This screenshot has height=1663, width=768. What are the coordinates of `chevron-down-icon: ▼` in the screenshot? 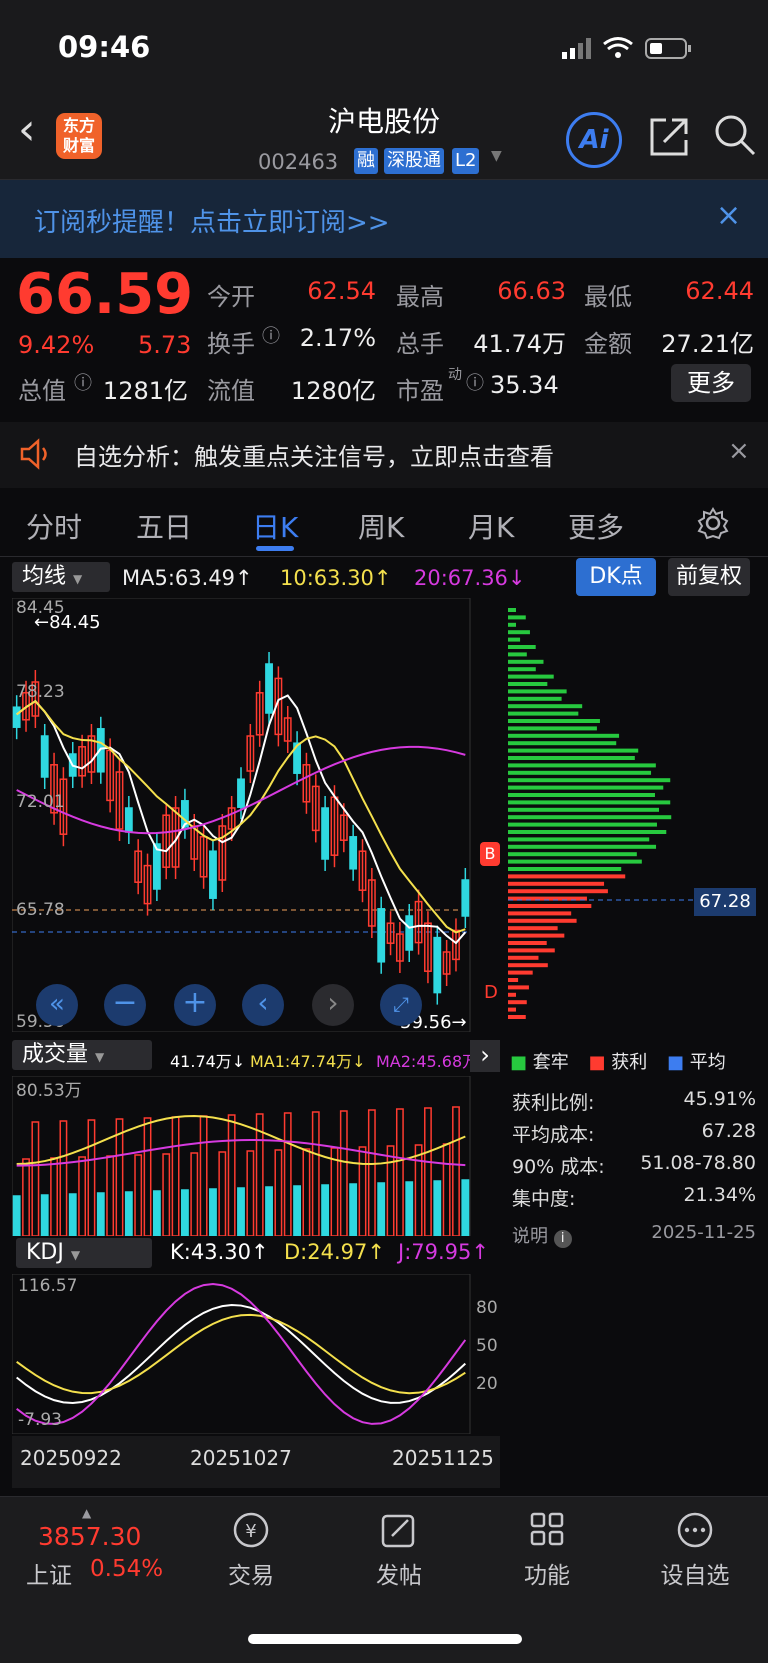 It's located at (496, 156).